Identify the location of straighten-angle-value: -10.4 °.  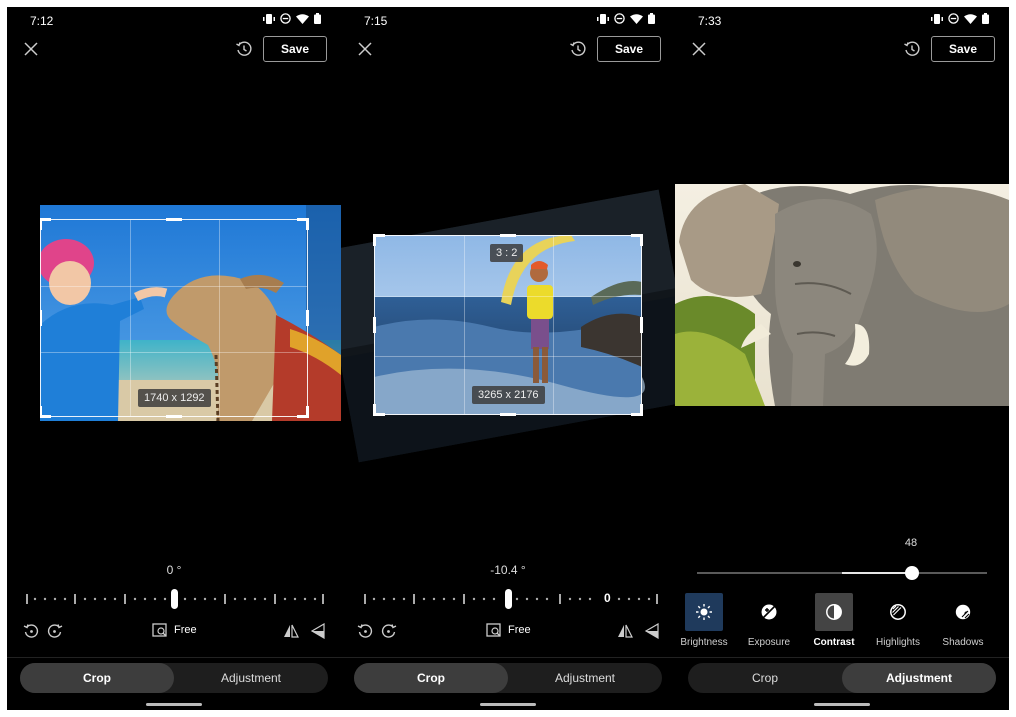
(508, 570).